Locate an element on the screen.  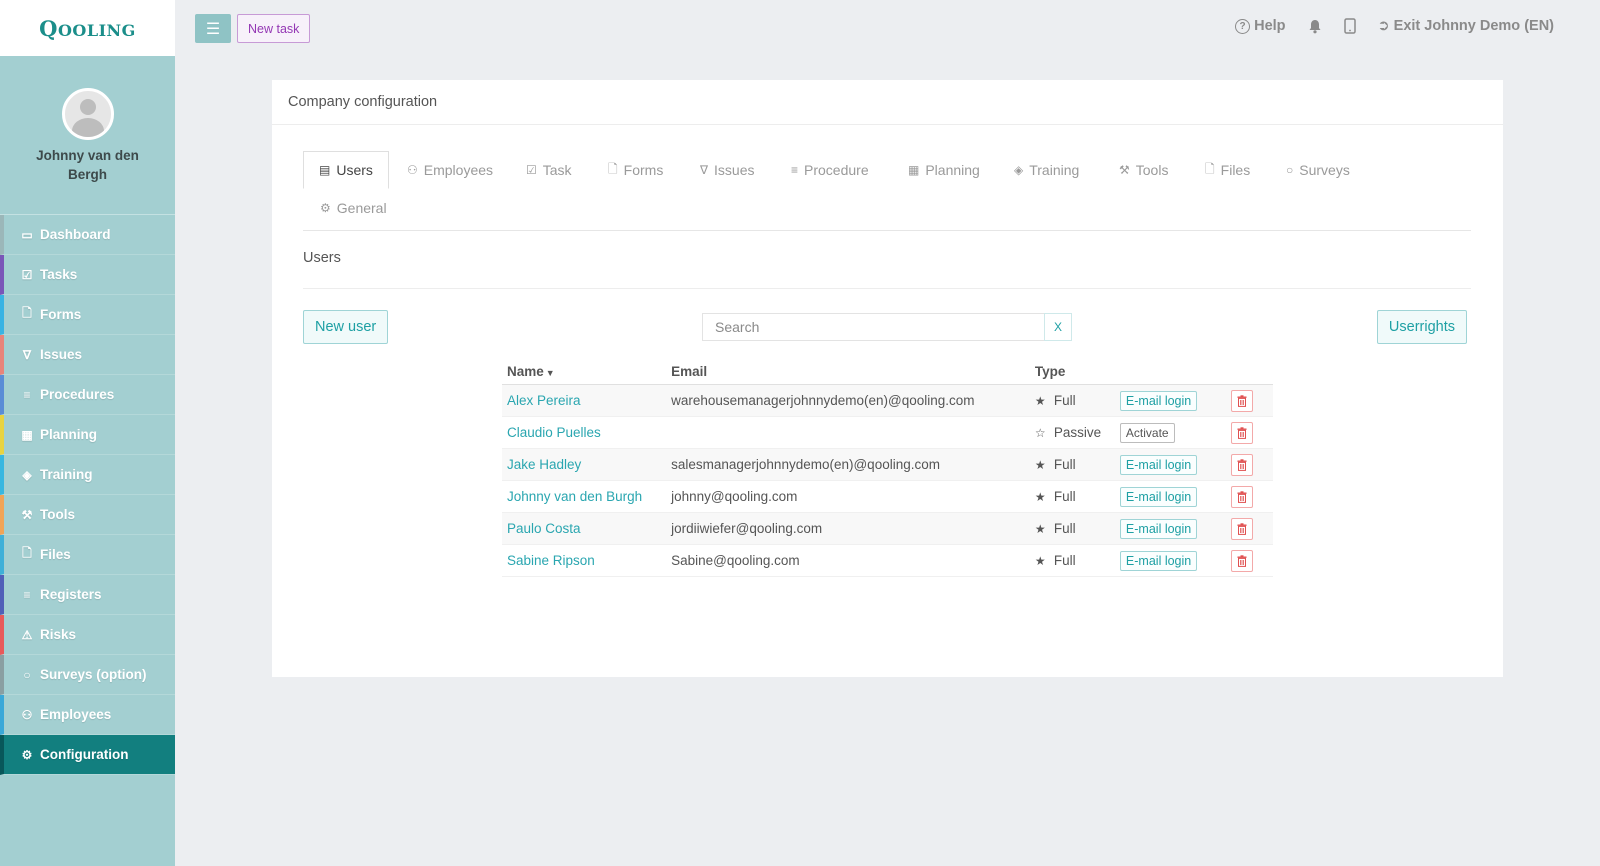
hamburger-icon: ☰ is located at coordinates (213, 29).